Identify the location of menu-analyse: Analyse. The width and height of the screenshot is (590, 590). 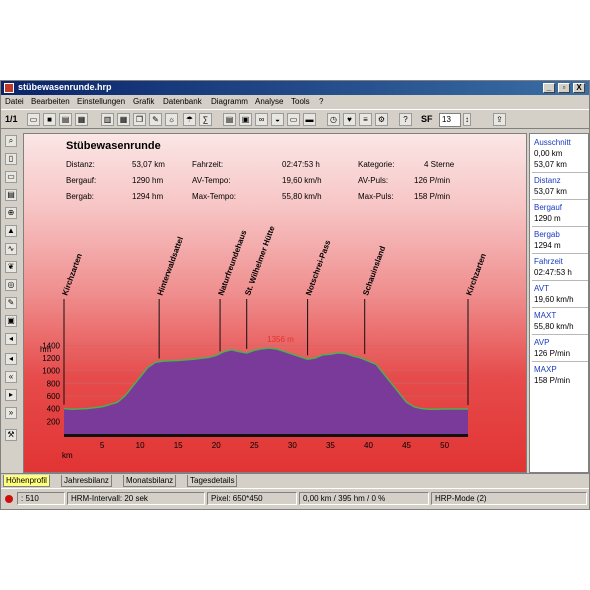
(269, 101).